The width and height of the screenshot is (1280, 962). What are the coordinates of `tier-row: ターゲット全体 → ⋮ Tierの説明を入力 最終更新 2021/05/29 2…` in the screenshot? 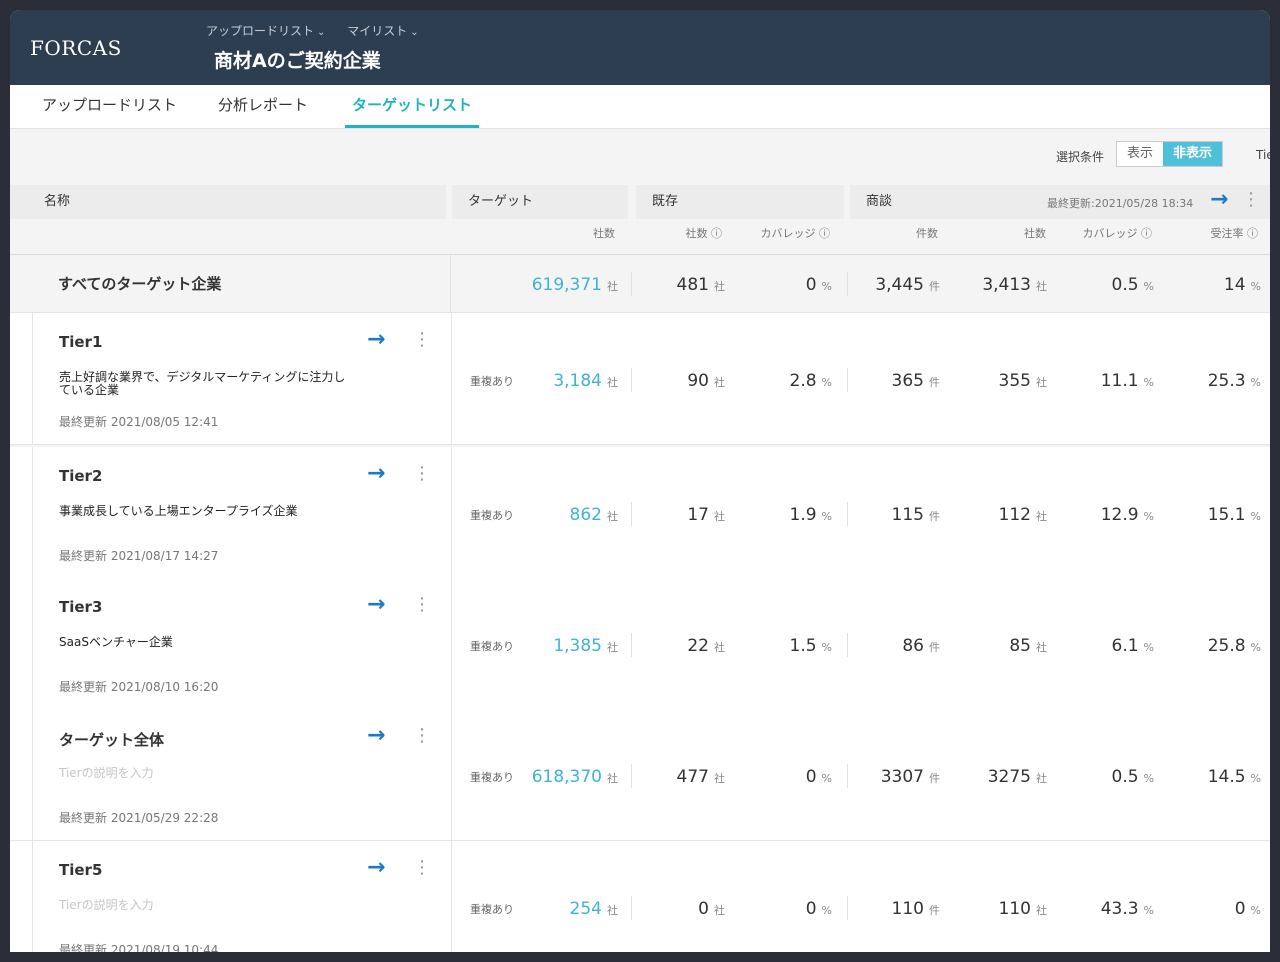 It's located at (640, 775).